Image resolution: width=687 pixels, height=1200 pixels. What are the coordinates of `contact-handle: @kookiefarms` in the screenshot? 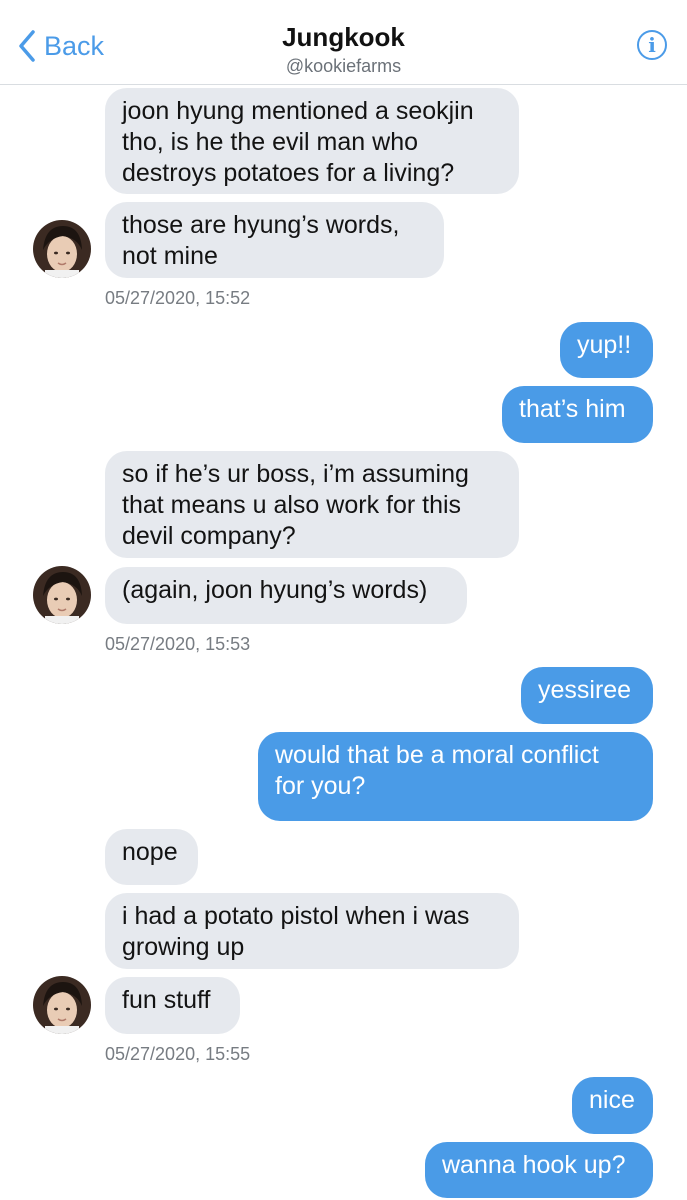 It's located at (343, 66).